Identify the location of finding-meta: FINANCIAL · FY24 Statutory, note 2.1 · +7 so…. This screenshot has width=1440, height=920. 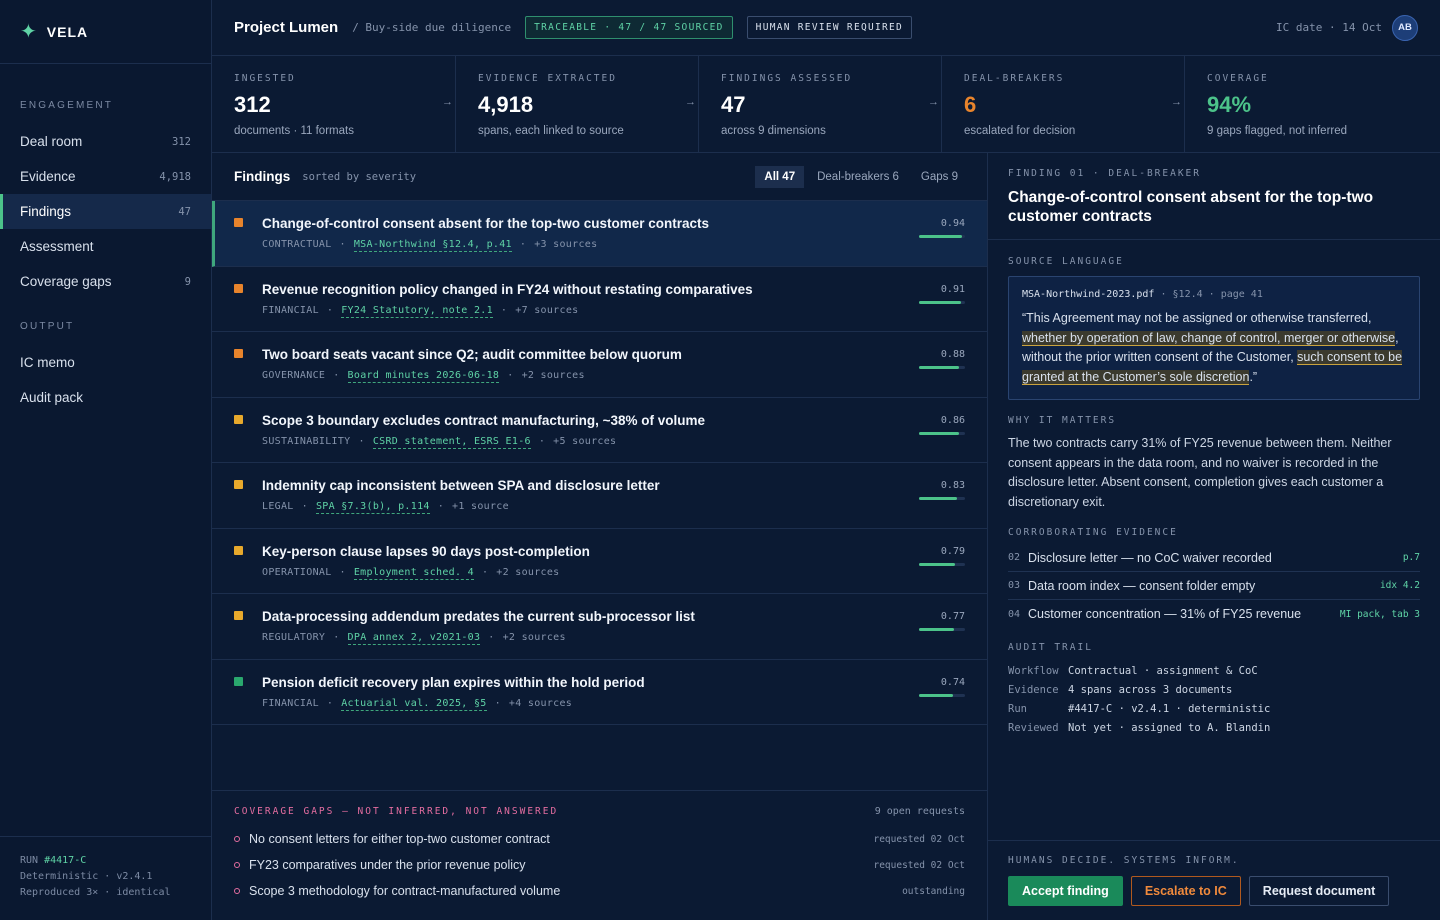
(624, 311).